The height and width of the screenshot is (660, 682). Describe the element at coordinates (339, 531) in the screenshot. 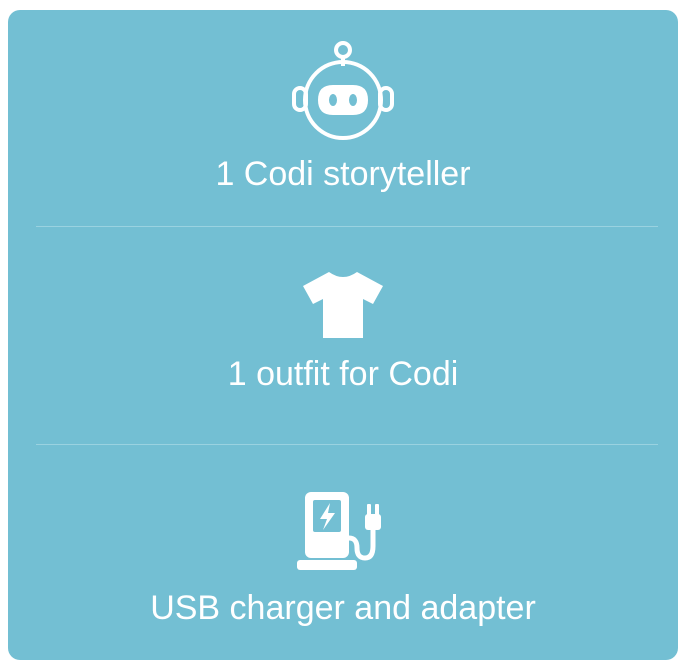

I see `charging-station-icon` at that location.